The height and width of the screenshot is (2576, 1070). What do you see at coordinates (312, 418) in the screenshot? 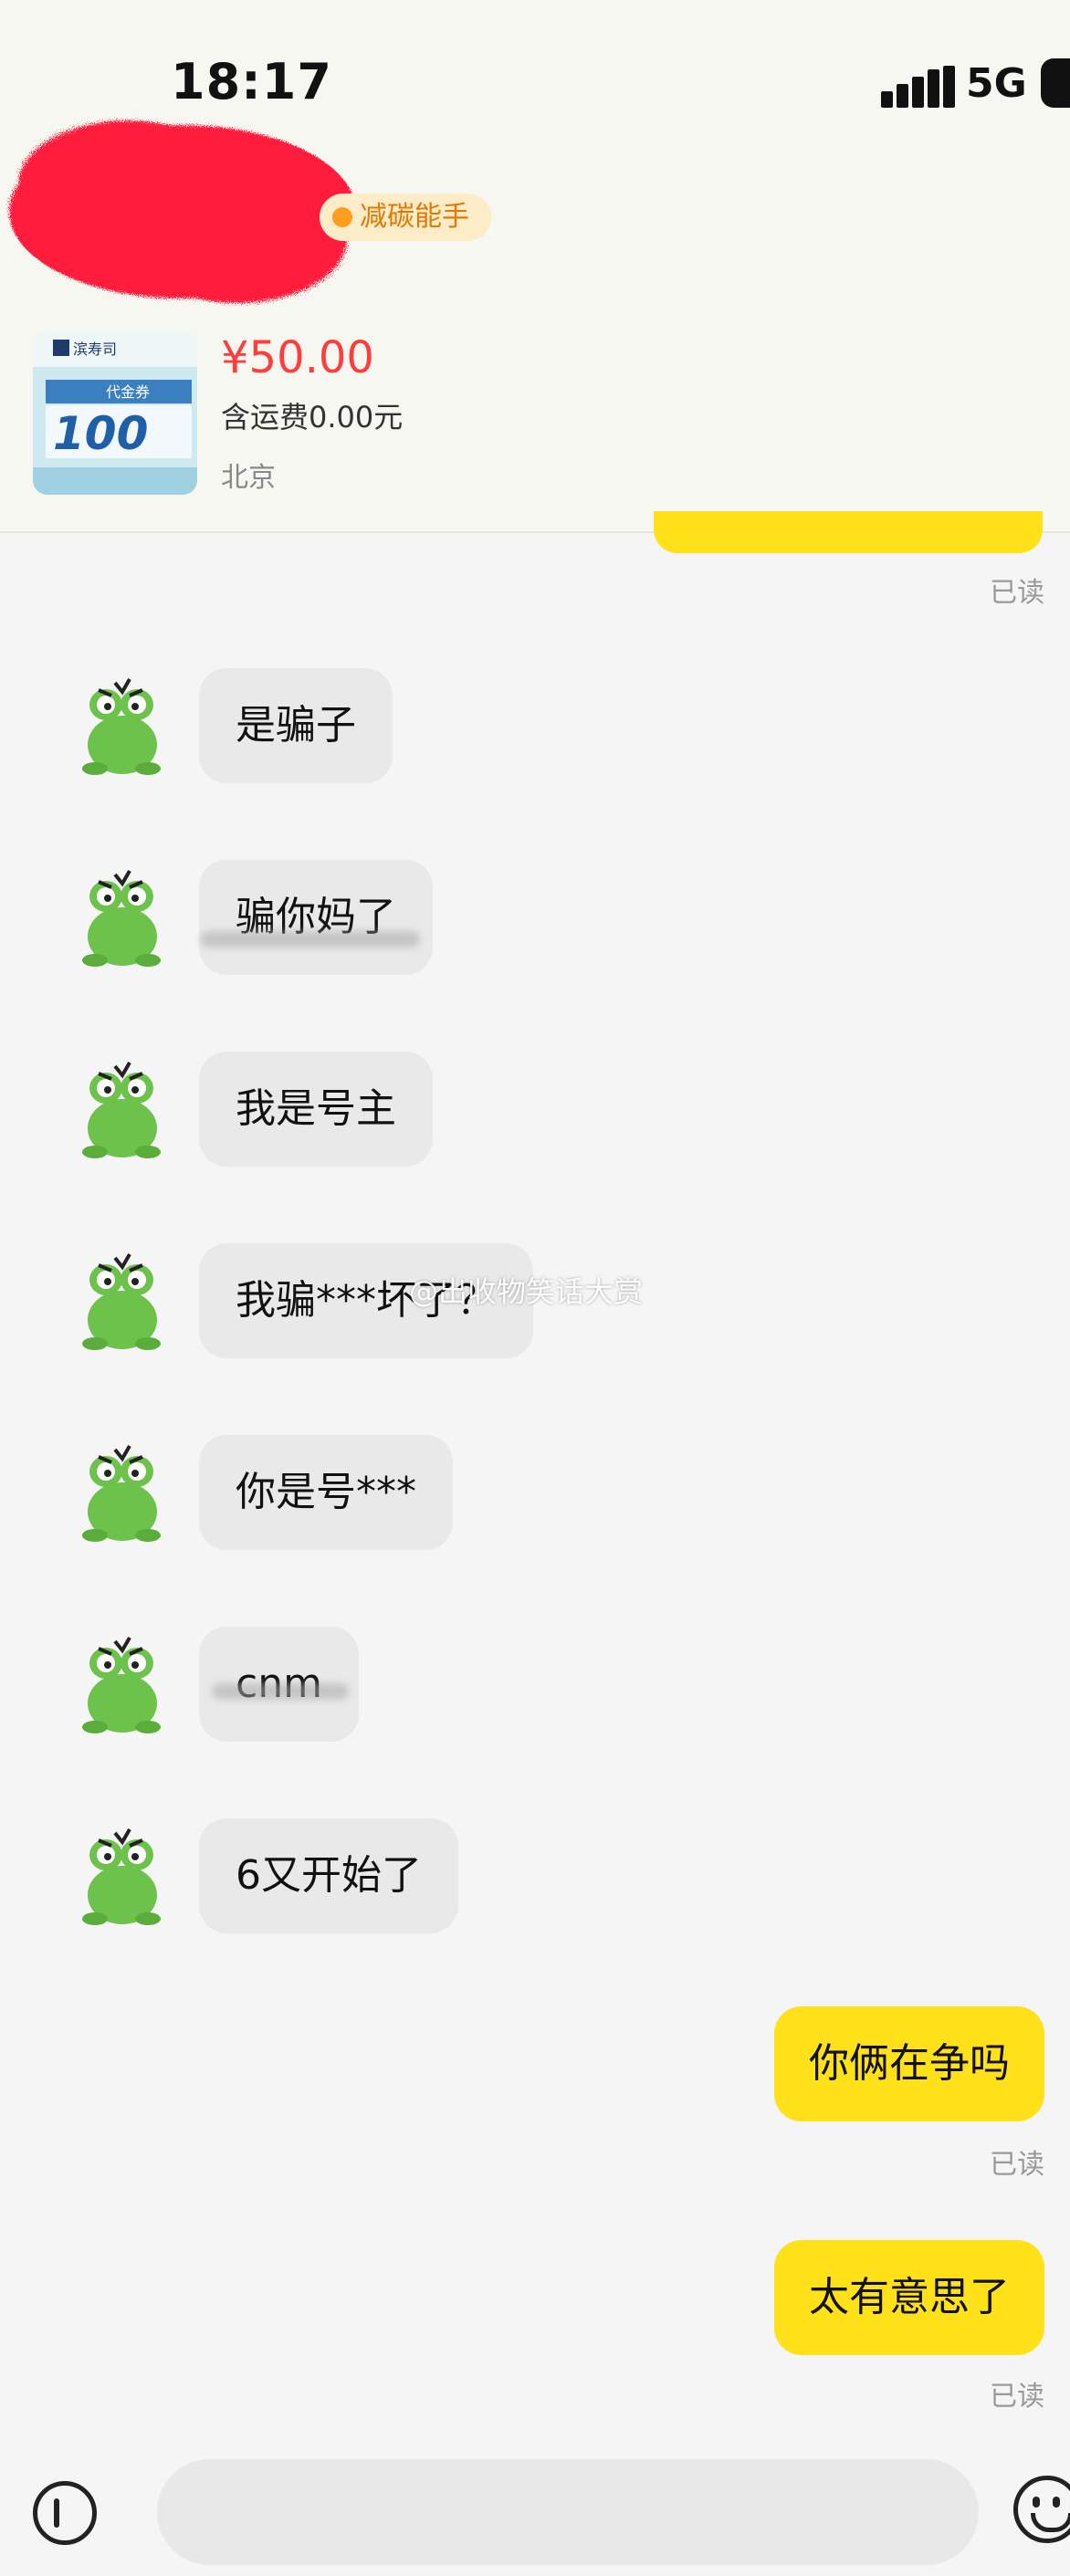
I see `product-shipping: 含运费0.00元` at bounding box center [312, 418].